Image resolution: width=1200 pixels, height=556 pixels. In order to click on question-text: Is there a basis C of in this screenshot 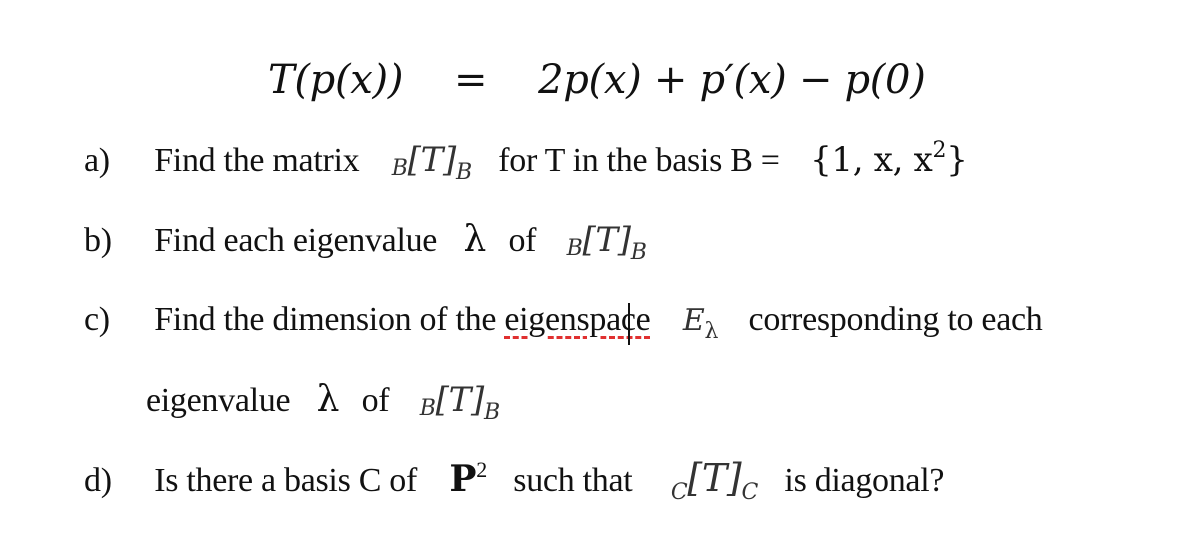, I will do `click(285, 480)`.